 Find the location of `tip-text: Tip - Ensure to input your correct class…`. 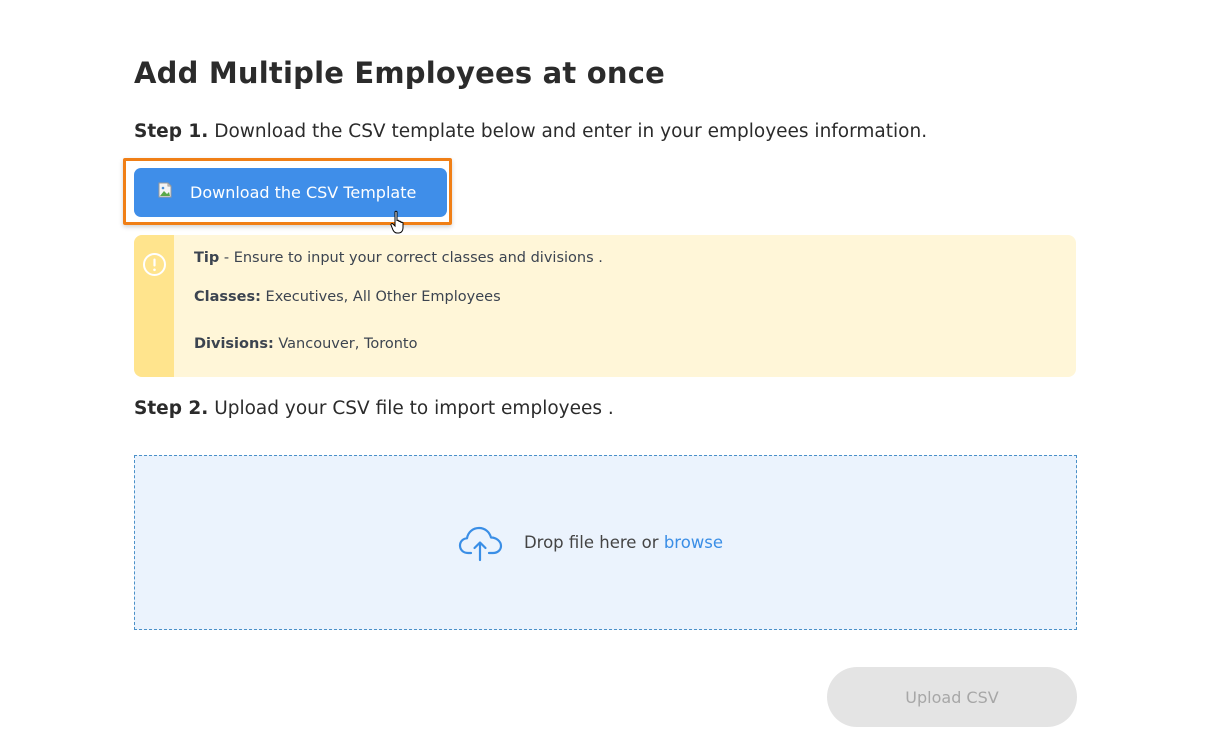

tip-text: Tip - Ensure to input your correct class… is located at coordinates (398, 258).